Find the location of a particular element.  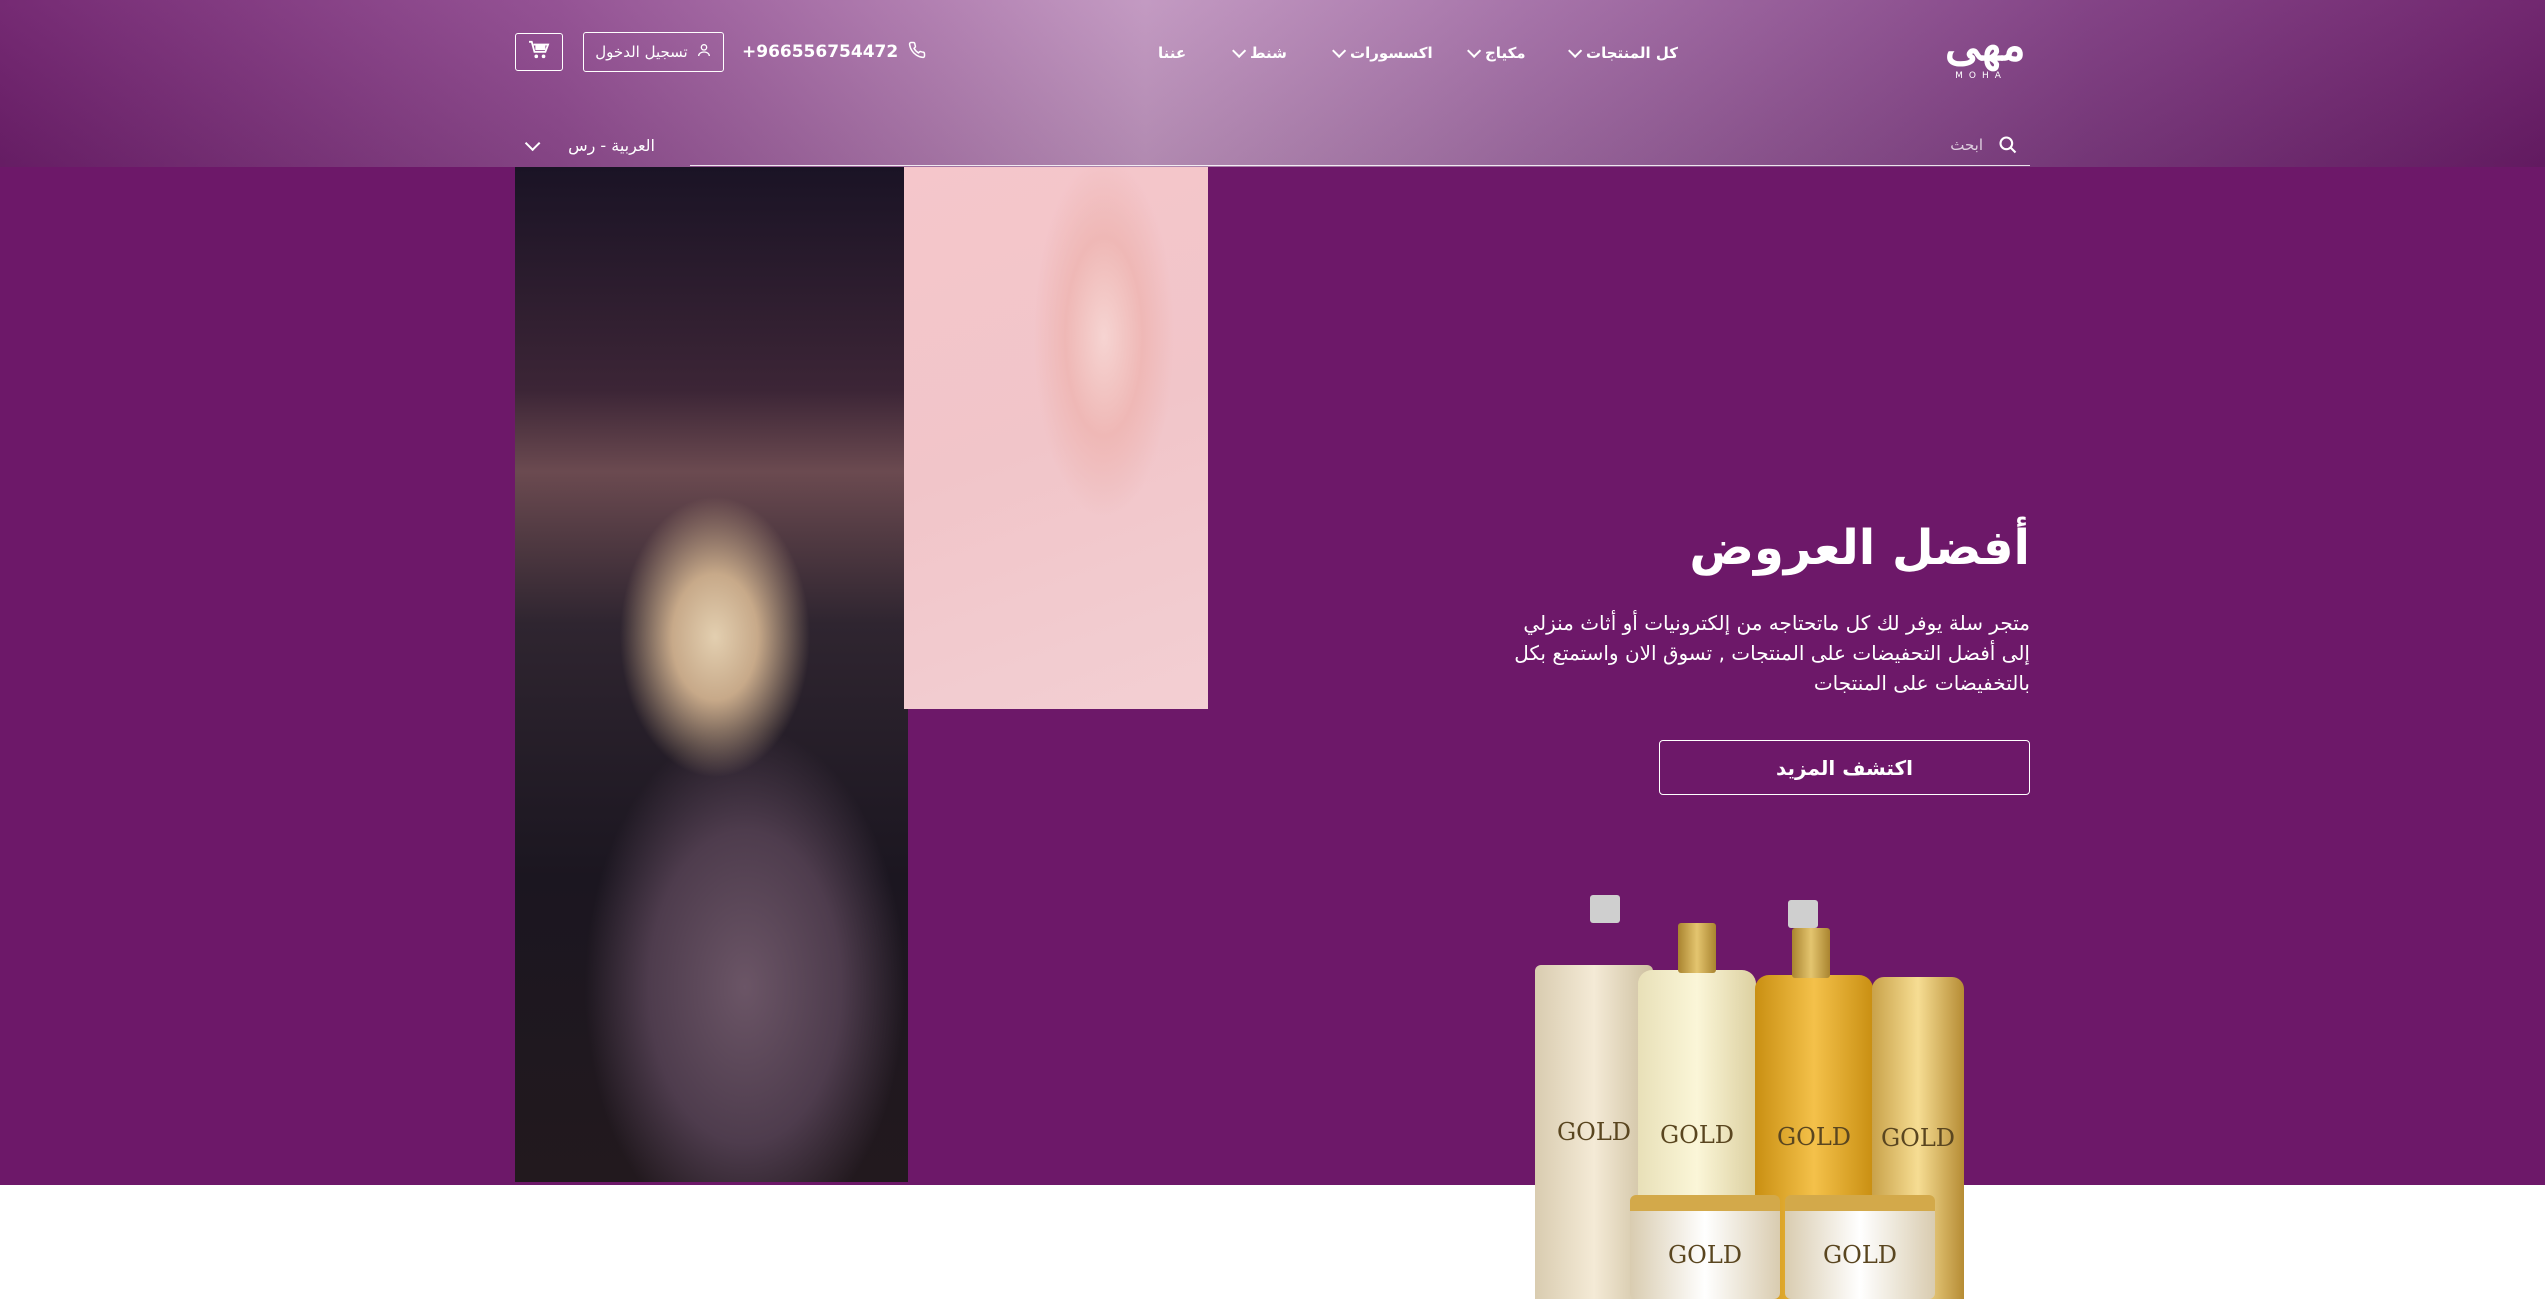

discover-more-button: اكتشف المزيد is located at coordinates (1844, 767).